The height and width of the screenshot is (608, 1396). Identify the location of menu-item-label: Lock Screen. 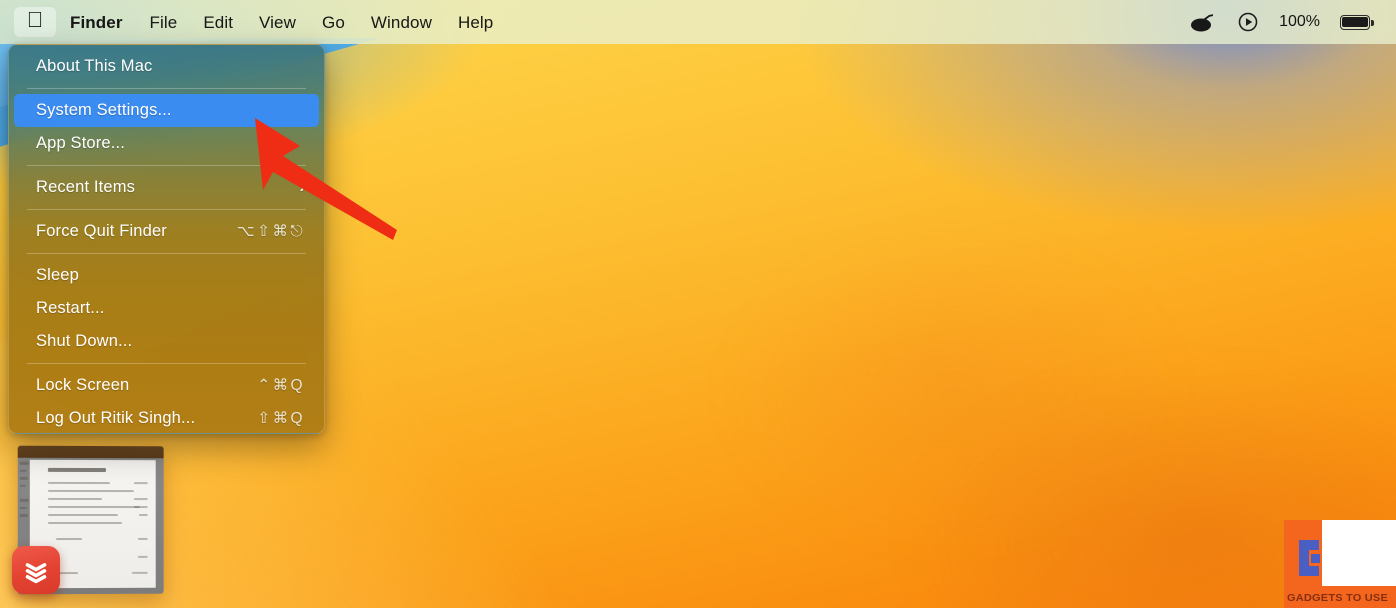
(83, 385).